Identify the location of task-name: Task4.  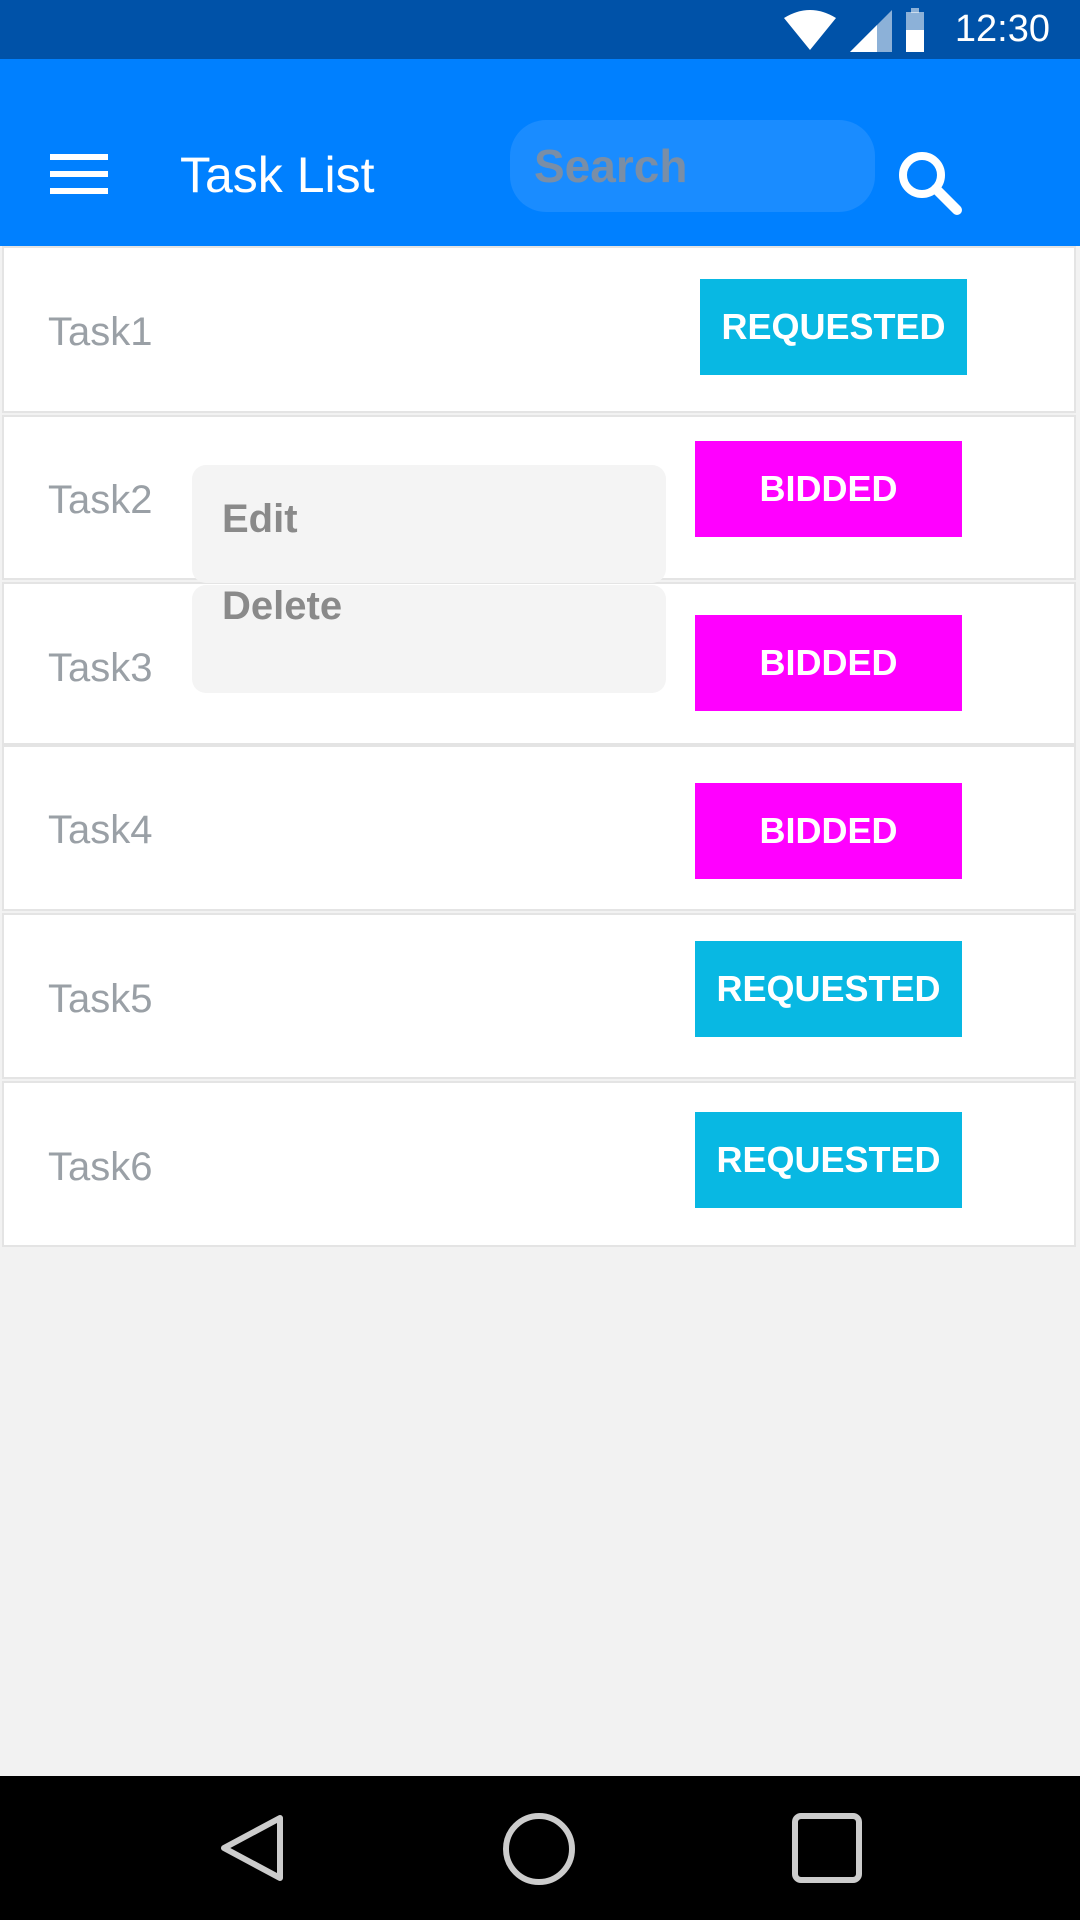
(100, 830).